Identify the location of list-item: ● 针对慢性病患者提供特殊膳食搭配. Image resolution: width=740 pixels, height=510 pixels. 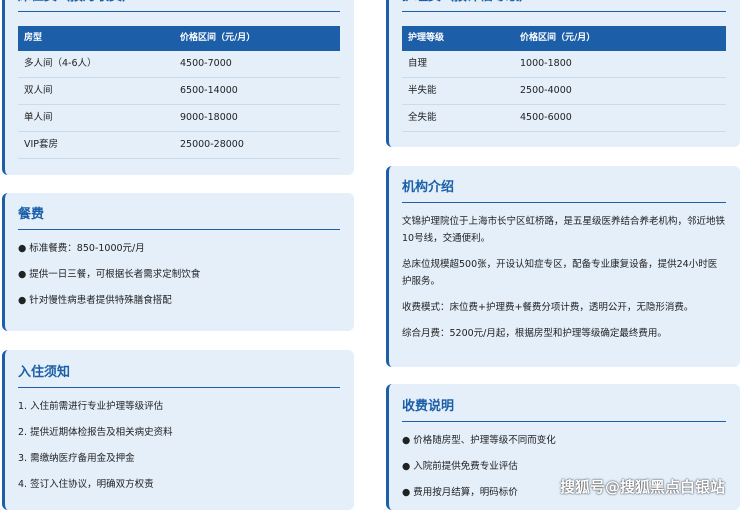
(95, 300).